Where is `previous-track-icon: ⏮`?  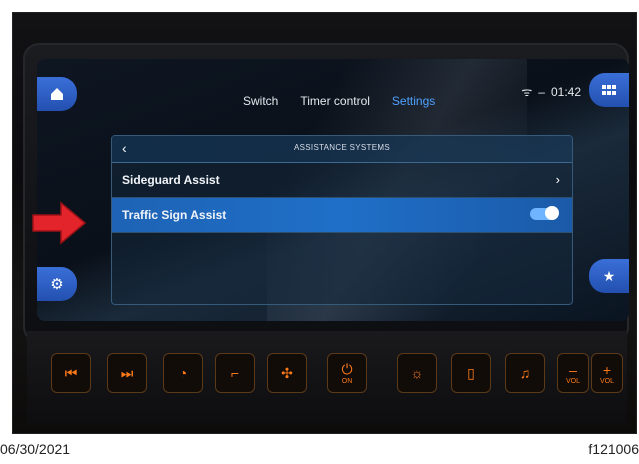
previous-track-icon: ⏮ is located at coordinates (71, 372).